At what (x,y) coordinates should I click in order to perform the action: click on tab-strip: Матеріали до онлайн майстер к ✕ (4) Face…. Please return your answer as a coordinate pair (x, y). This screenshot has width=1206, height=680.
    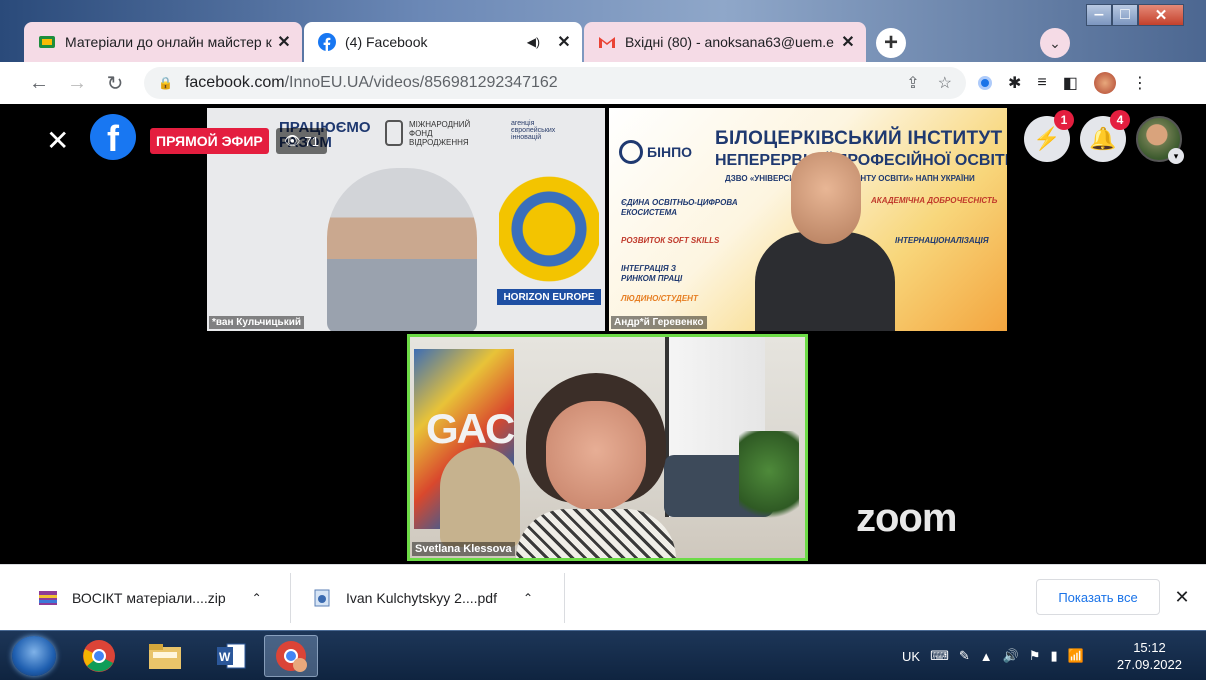
    Looking at the image, I should click on (603, 31).